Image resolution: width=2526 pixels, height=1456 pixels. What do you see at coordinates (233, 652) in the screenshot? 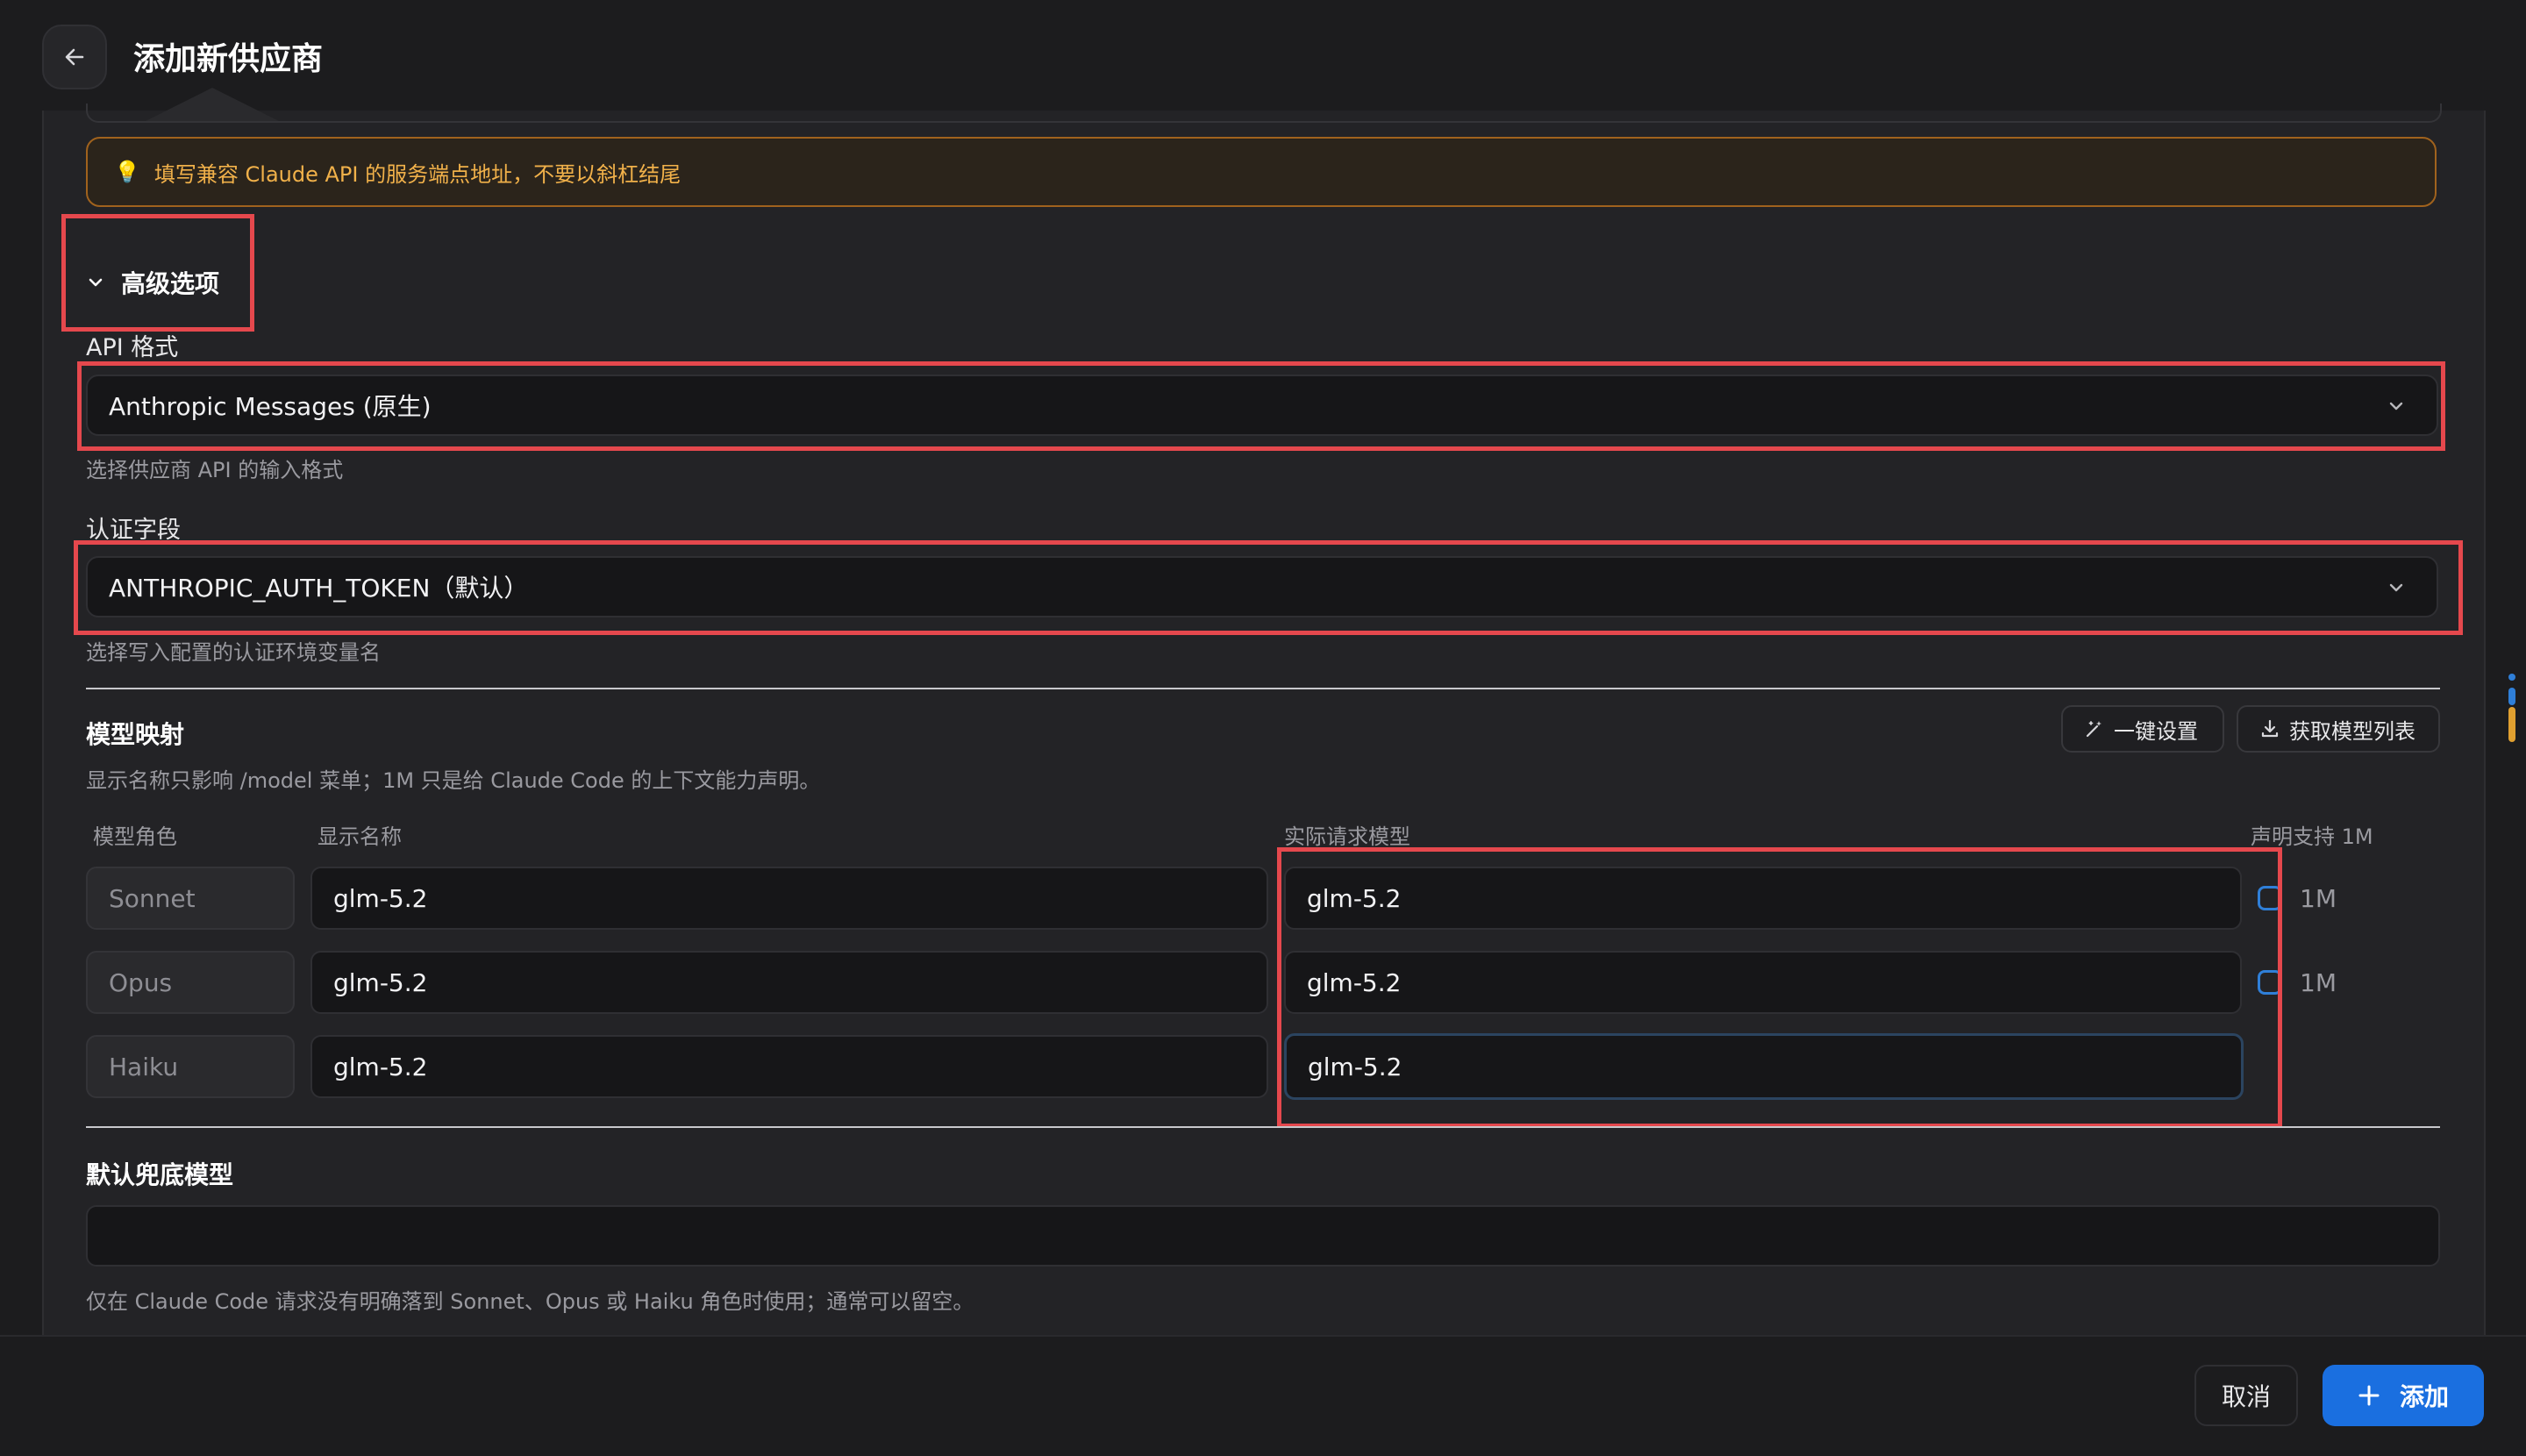
I see `auth-field-help: 选择写入配置的认证环境变量名` at bounding box center [233, 652].